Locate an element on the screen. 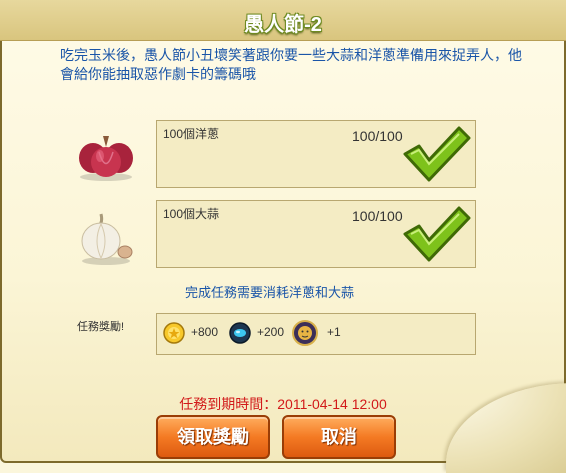 Image resolution: width=566 pixels, height=473 pixels. claim-reward-button: 領取獎勵 is located at coordinates (213, 437).